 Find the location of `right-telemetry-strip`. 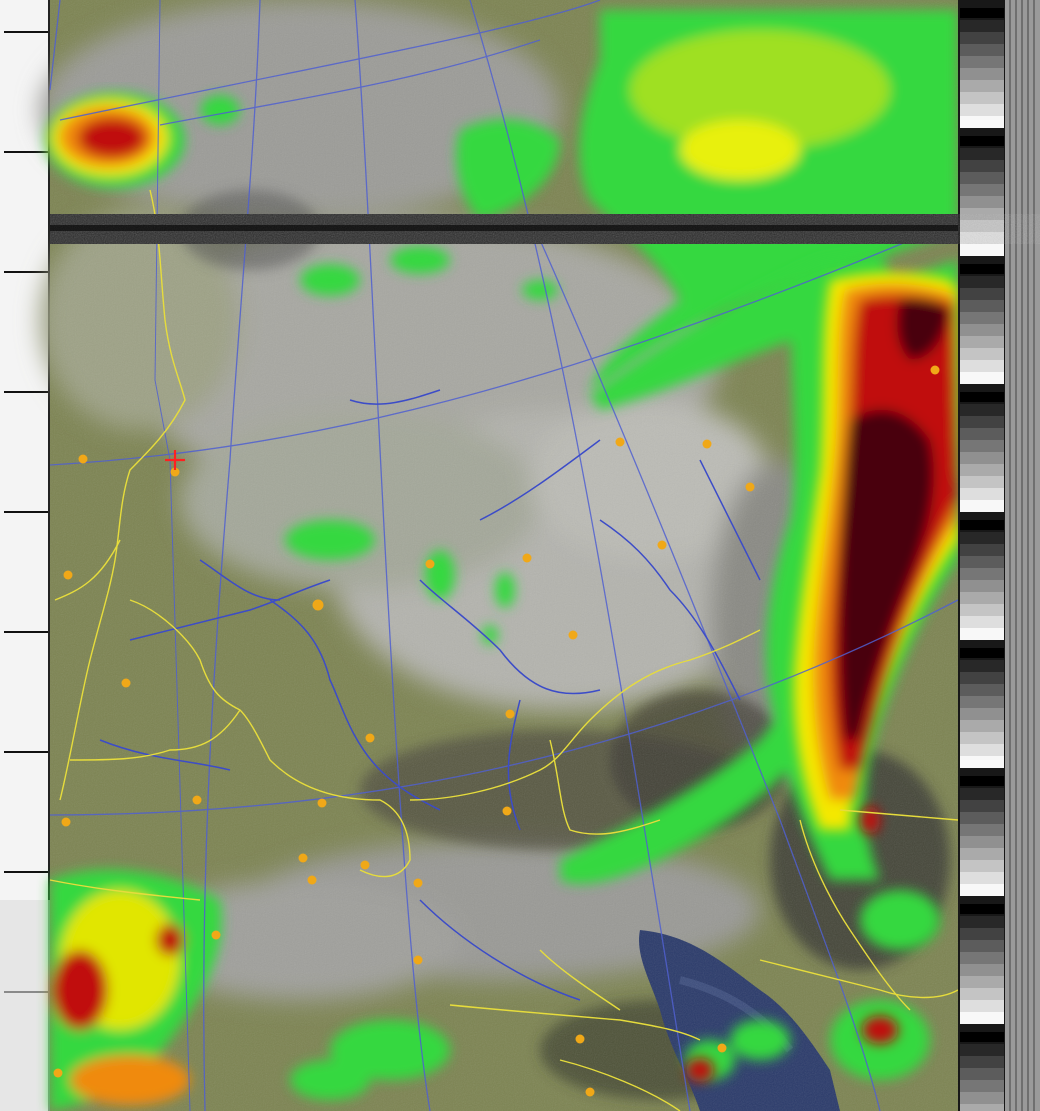

right-telemetry-strip is located at coordinates (999, 555).